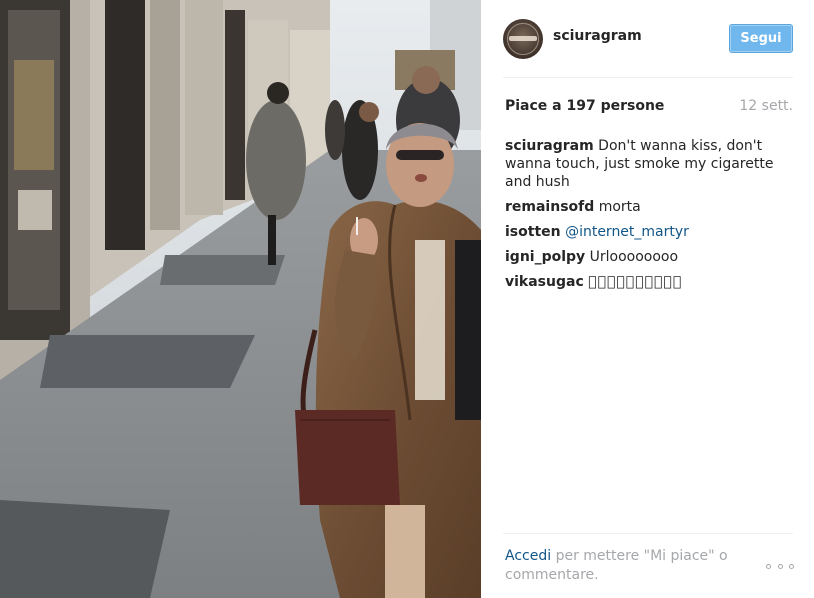 Image resolution: width=814 pixels, height=598 pixels. Describe the element at coordinates (533, 232) in the screenshot. I see `comment-username: isotten` at that location.